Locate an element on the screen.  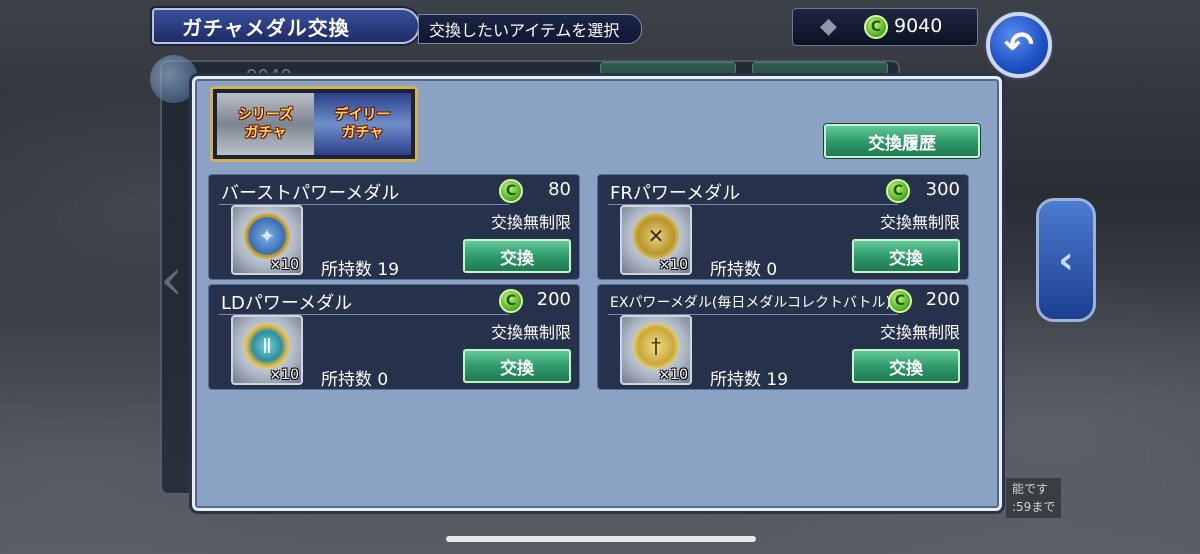
item-name: FRパワーメダル is located at coordinates (675, 193).